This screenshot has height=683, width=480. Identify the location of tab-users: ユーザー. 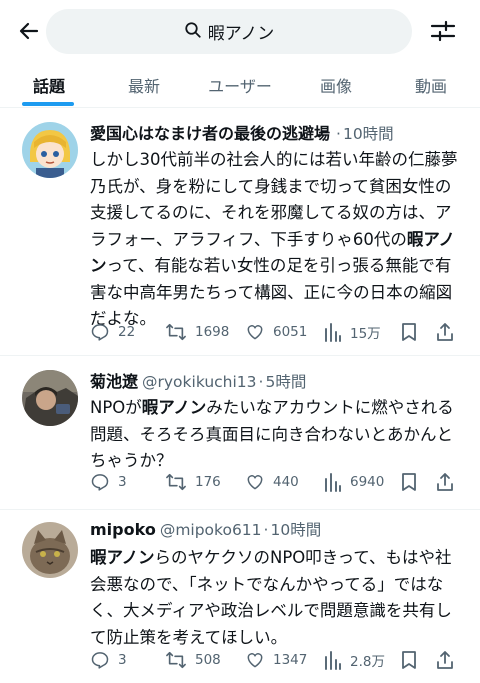
(240, 85).